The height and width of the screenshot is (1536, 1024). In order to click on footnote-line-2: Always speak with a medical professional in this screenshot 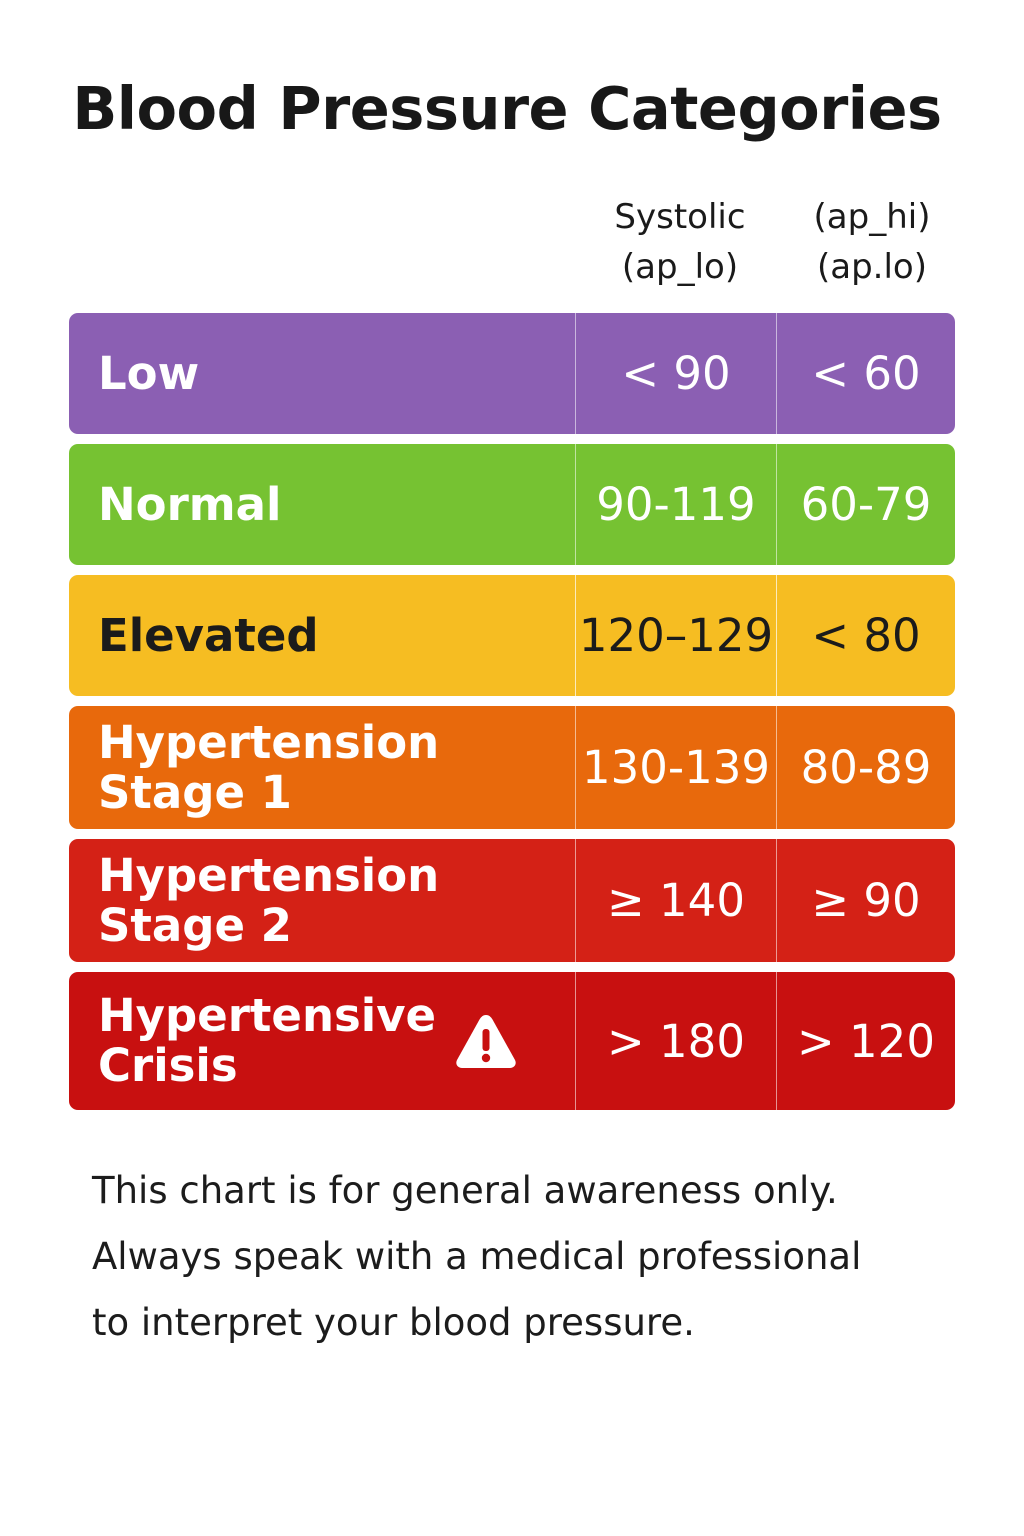, I will do `click(477, 1256)`.